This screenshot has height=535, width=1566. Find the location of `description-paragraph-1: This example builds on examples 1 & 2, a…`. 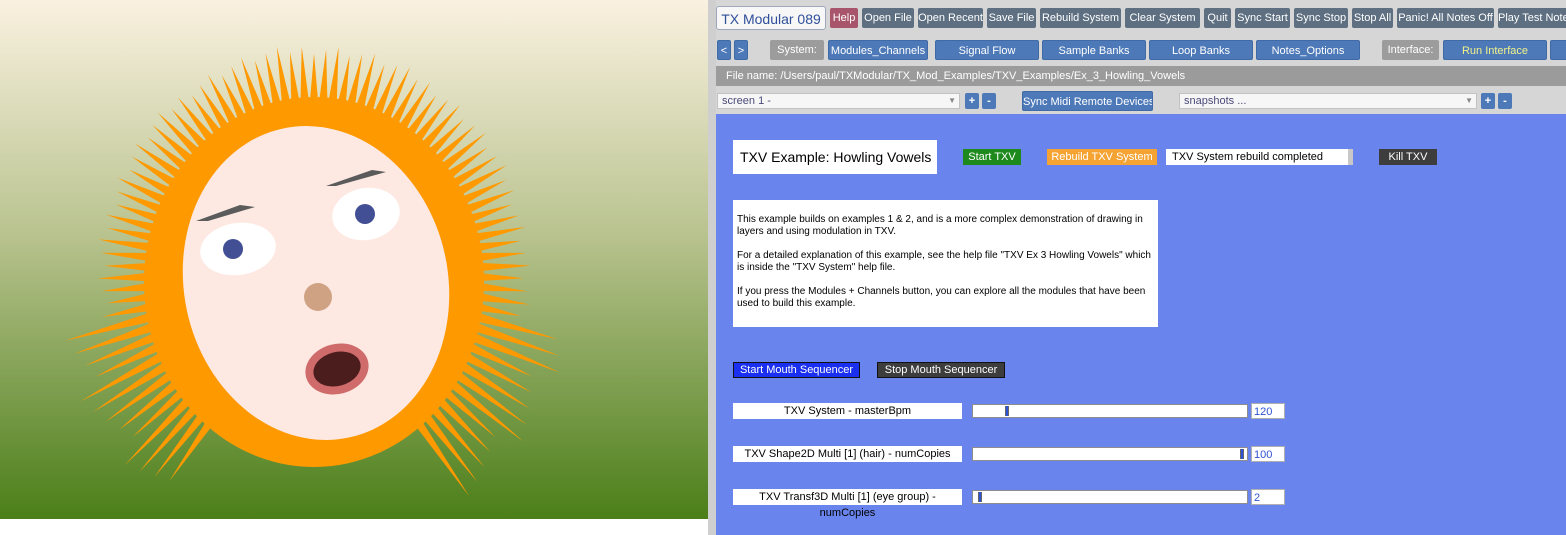

description-paragraph-1: This example builds on examples 1 & 2, a… is located at coordinates (940, 225).